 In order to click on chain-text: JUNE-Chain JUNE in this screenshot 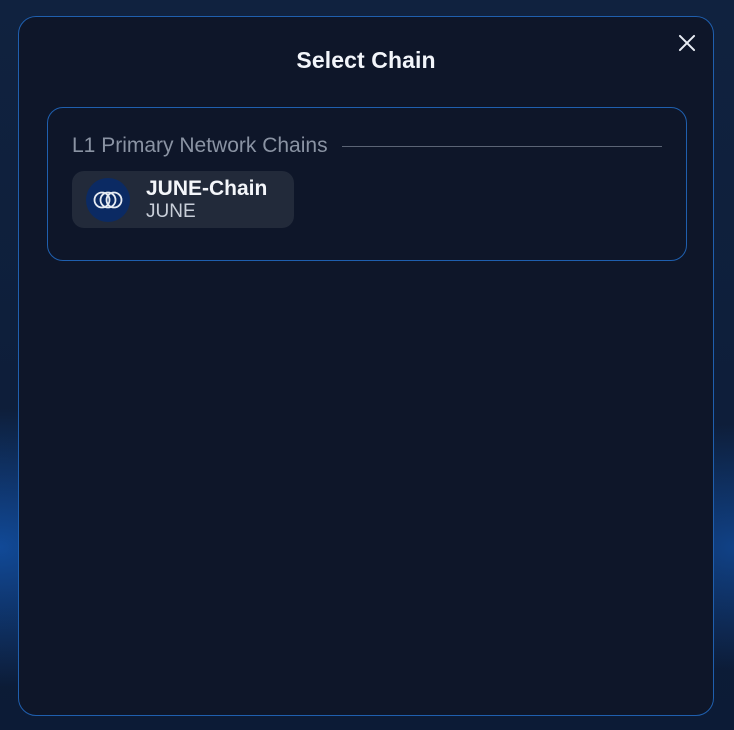, I will do `click(206, 199)`.